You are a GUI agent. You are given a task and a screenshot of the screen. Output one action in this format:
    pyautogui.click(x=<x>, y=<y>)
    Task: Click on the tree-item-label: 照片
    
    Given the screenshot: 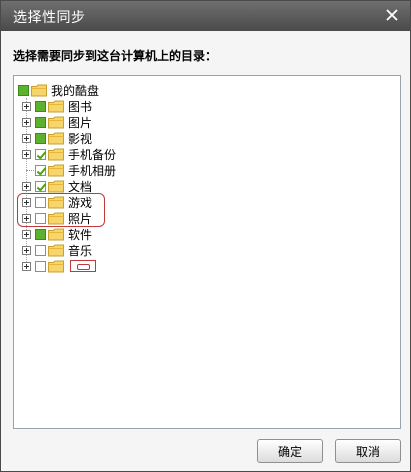 What is the action you would take?
    pyautogui.click(x=80, y=218)
    